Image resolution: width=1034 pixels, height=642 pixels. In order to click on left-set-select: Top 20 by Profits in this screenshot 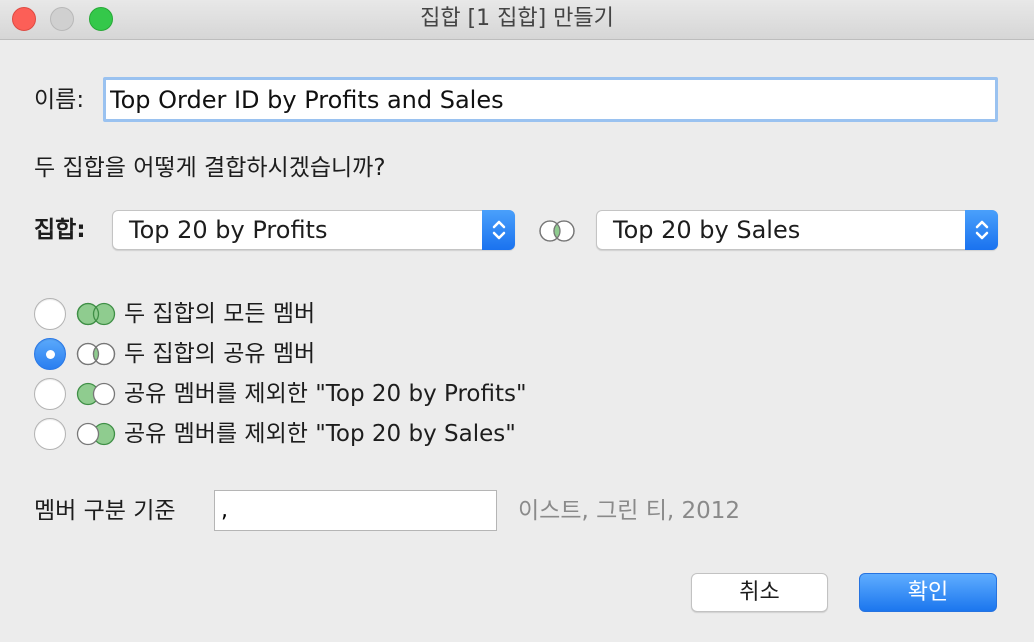, I will do `click(313, 230)`.